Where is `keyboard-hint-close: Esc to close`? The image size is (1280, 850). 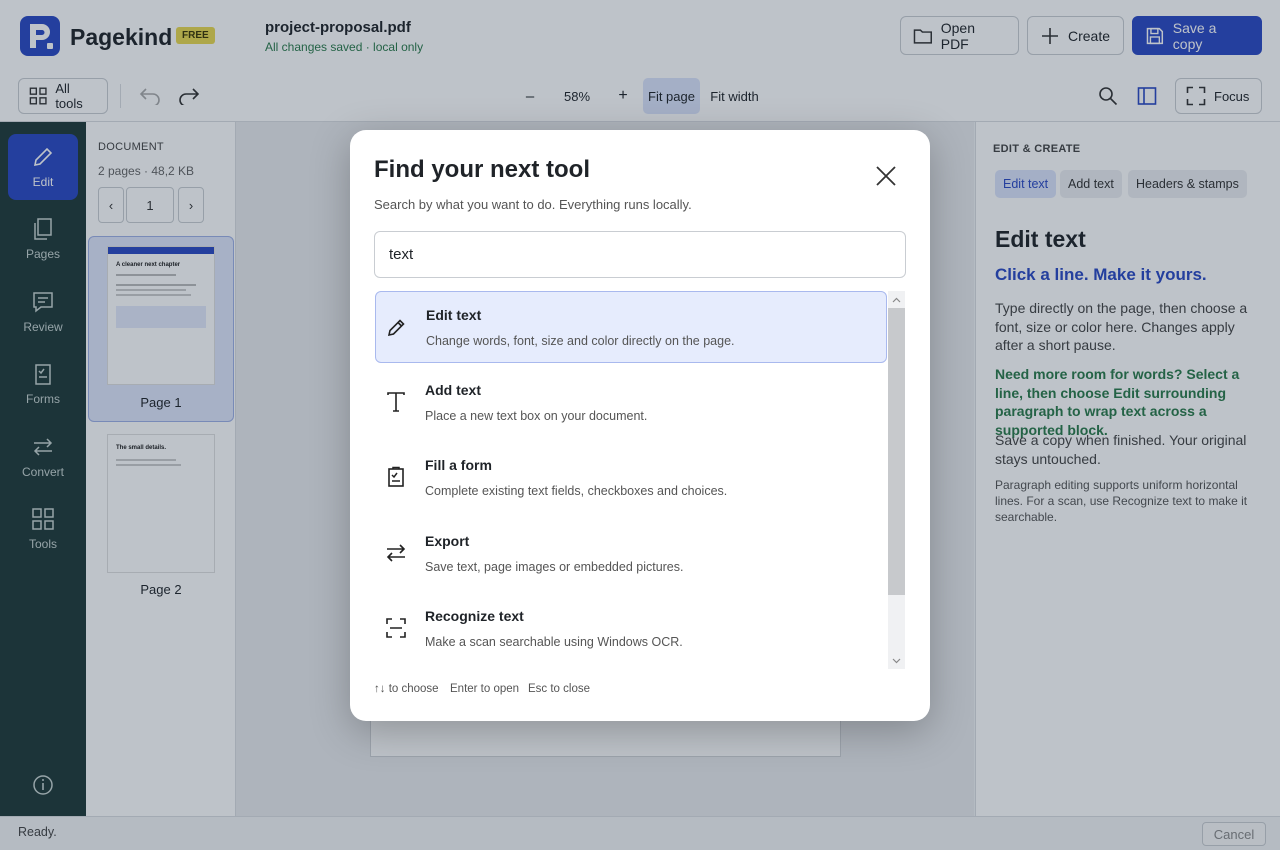 keyboard-hint-close: Esc to close is located at coordinates (559, 689).